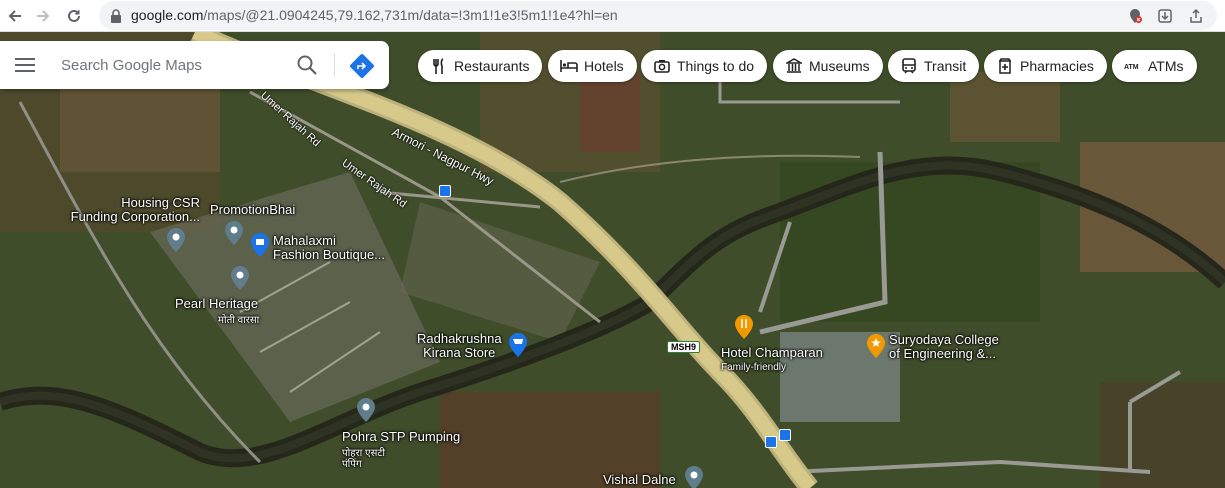 This screenshot has width=1225, height=488. What do you see at coordinates (363, 459) in the screenshot?
I see `place-label-pohra-local: पोहरा एसटी पंपिंग` at bounding box center [363, 459].